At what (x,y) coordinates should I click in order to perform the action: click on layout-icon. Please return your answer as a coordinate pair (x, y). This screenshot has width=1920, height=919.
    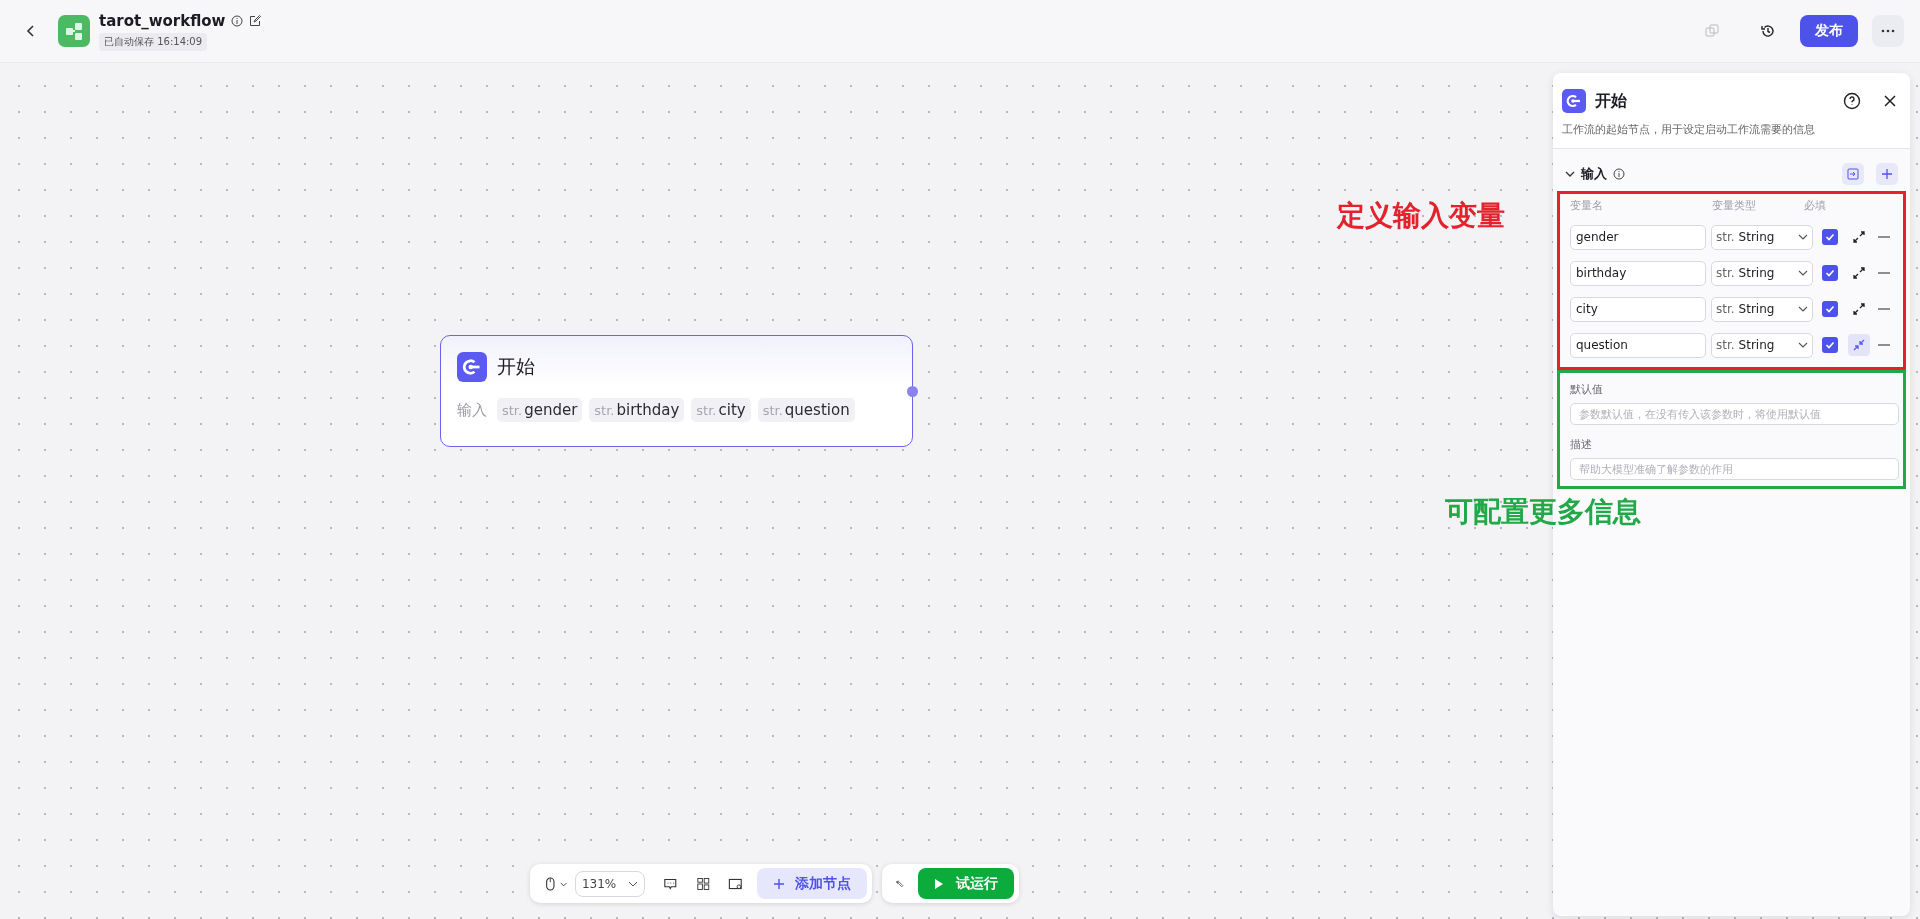
    Looking at the image, I should click on (703, 883).